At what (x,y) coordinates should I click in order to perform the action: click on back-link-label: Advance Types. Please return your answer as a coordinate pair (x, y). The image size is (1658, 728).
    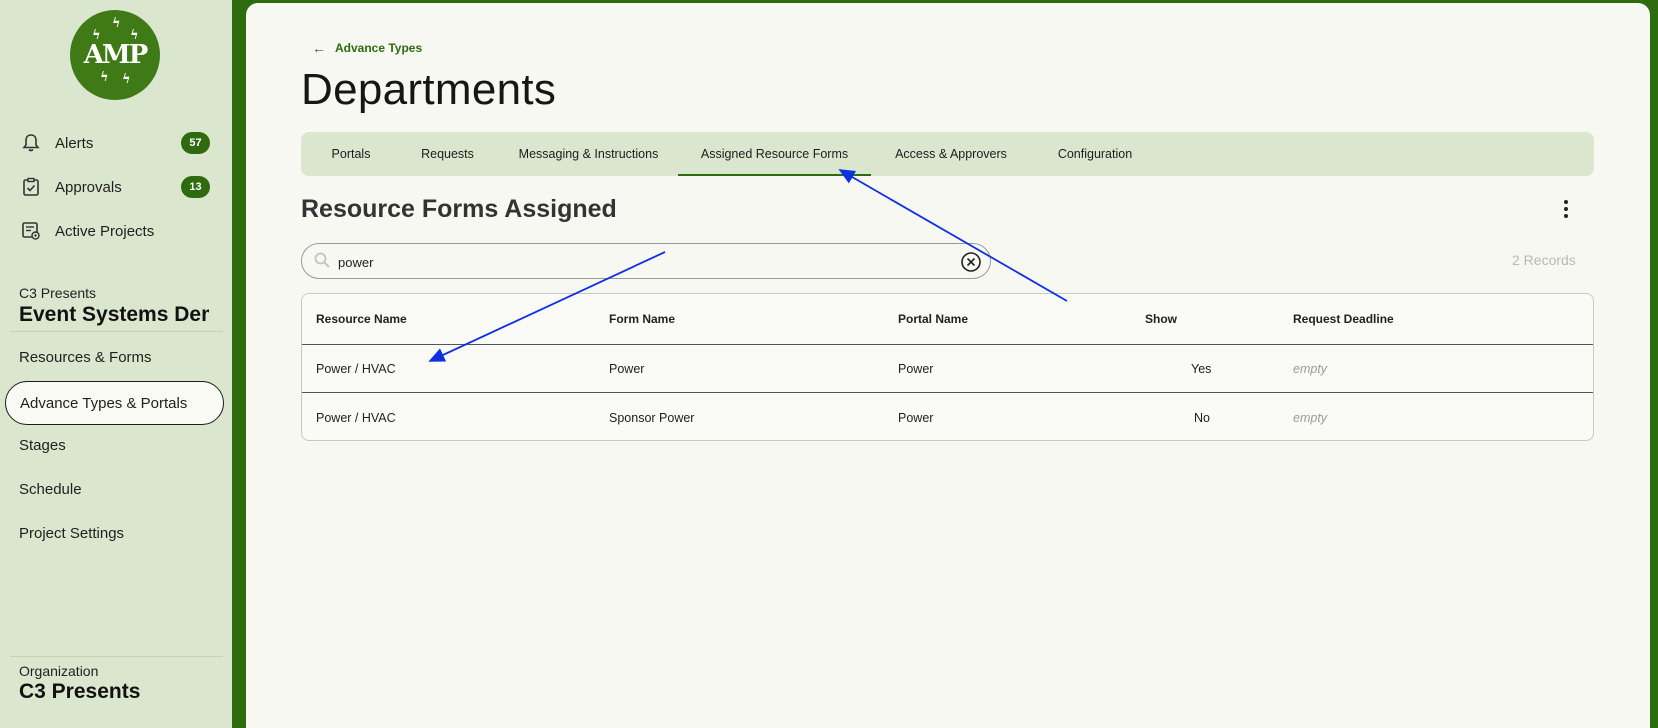
    Looking at the image, I should click on (379, 48).